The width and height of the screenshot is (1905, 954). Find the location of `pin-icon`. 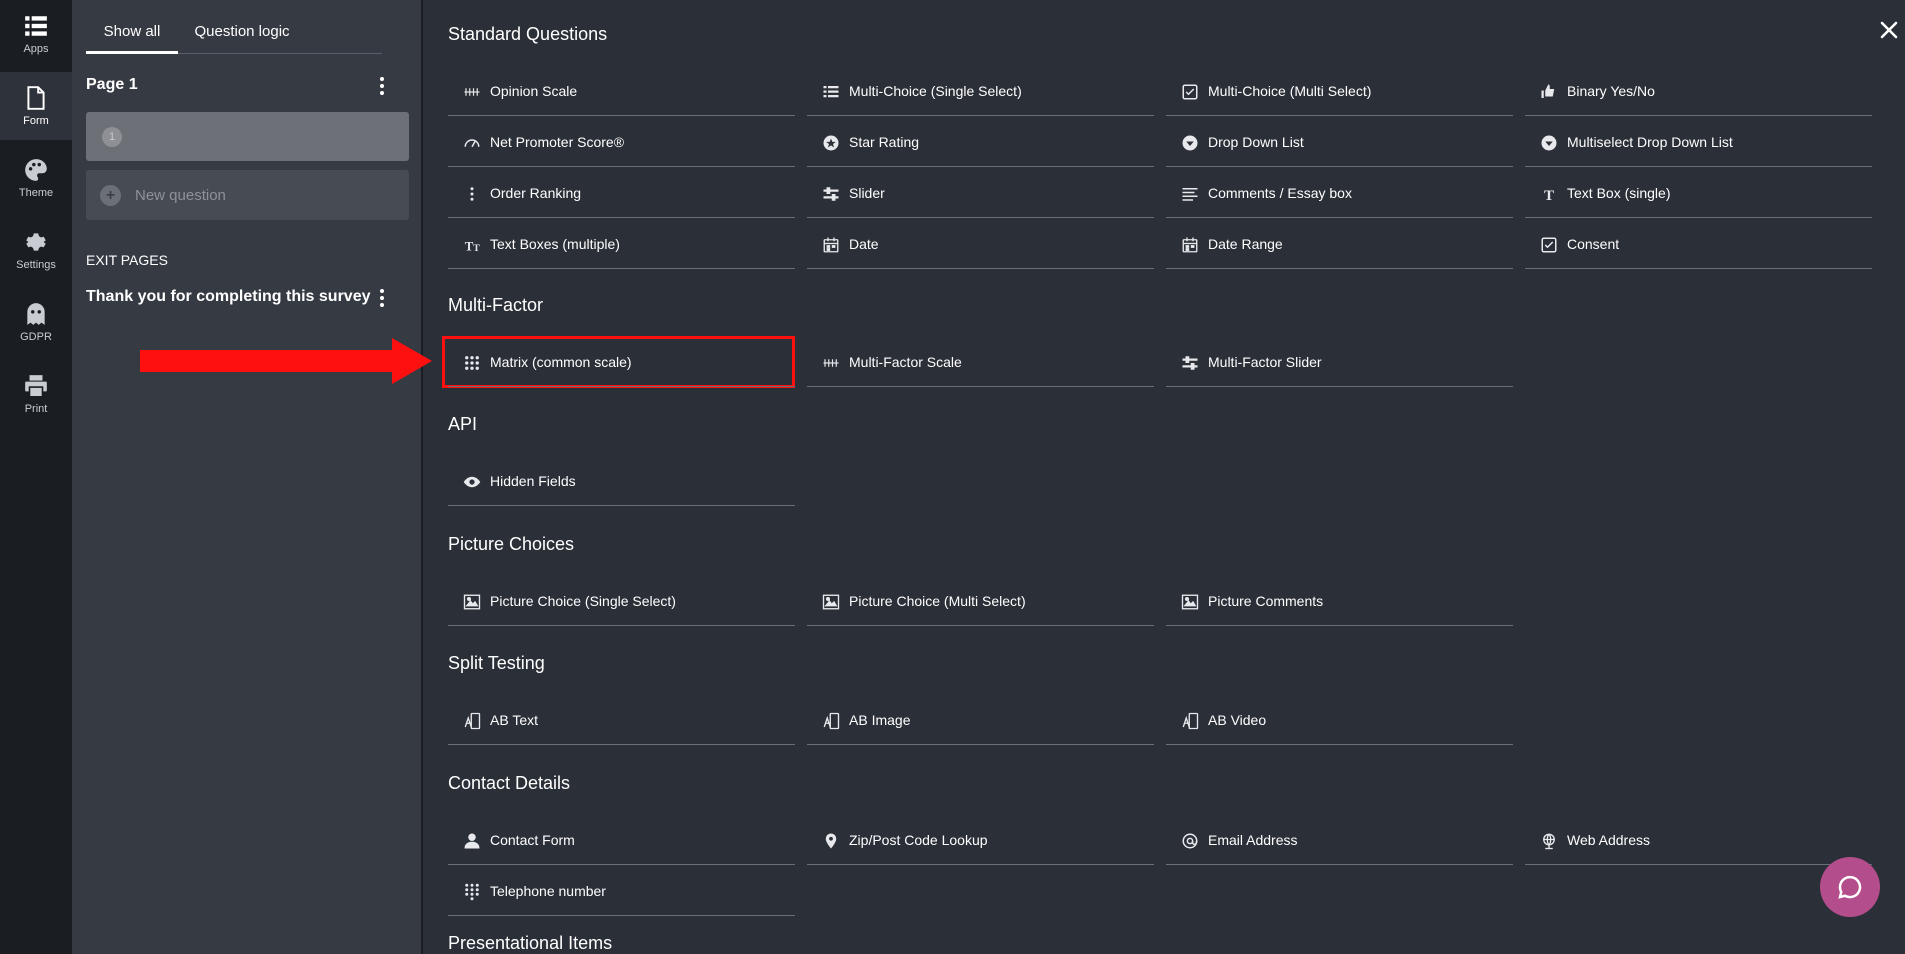

pin-icon is located at coordinates (831, 841).